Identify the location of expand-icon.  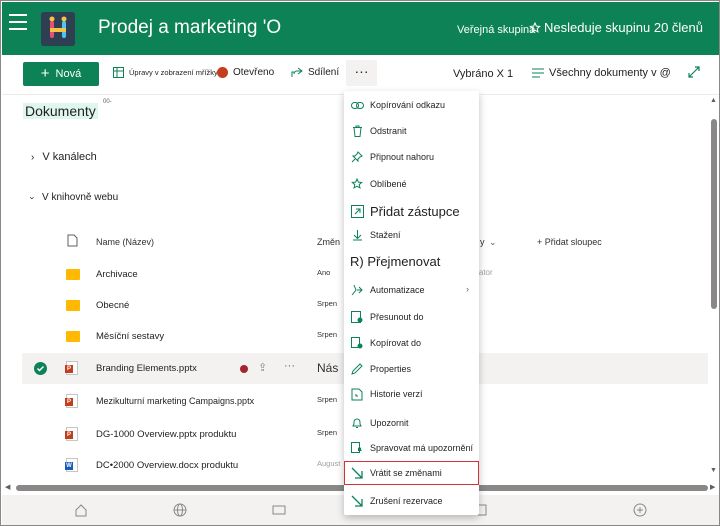
(694, 72).